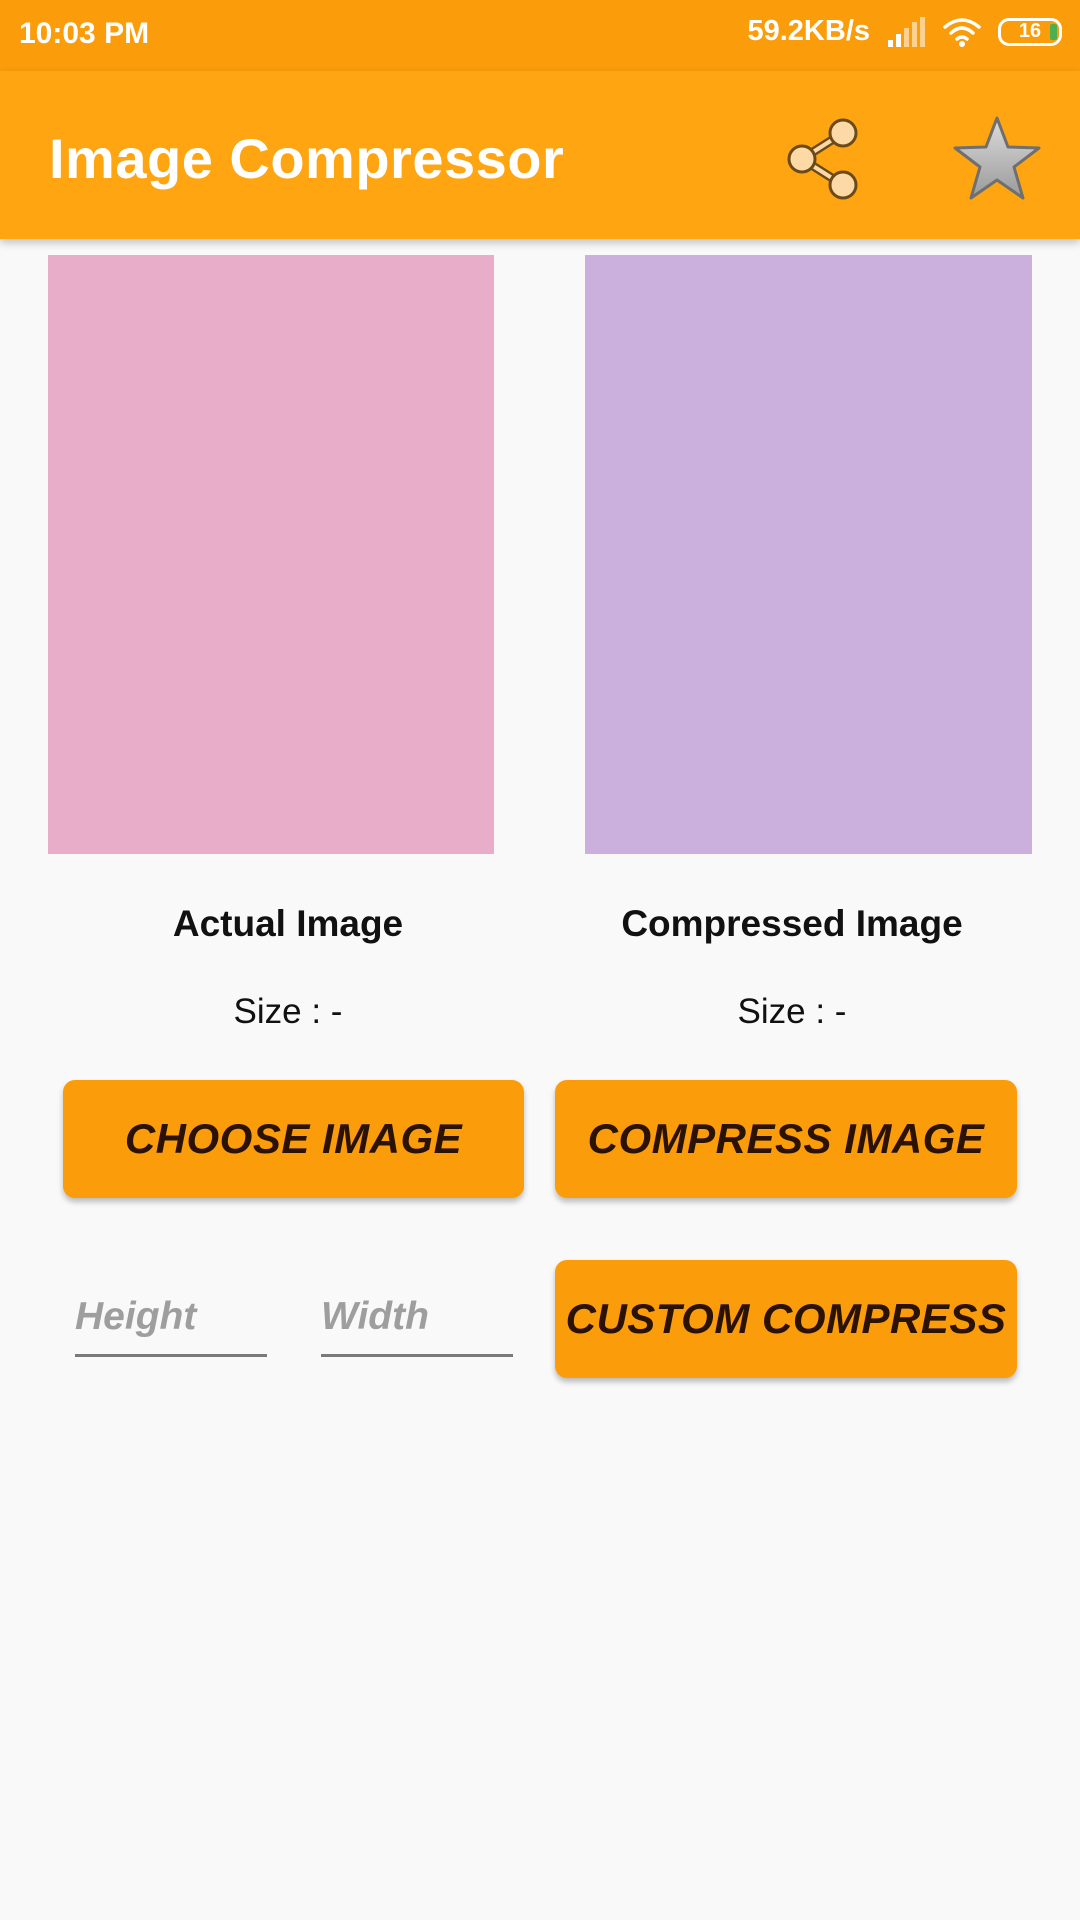  Describe the element at coordinates (540, 35) in the screenshot. I see `status-bar: 10:03 PM 59.2KB/s 16` at that location.